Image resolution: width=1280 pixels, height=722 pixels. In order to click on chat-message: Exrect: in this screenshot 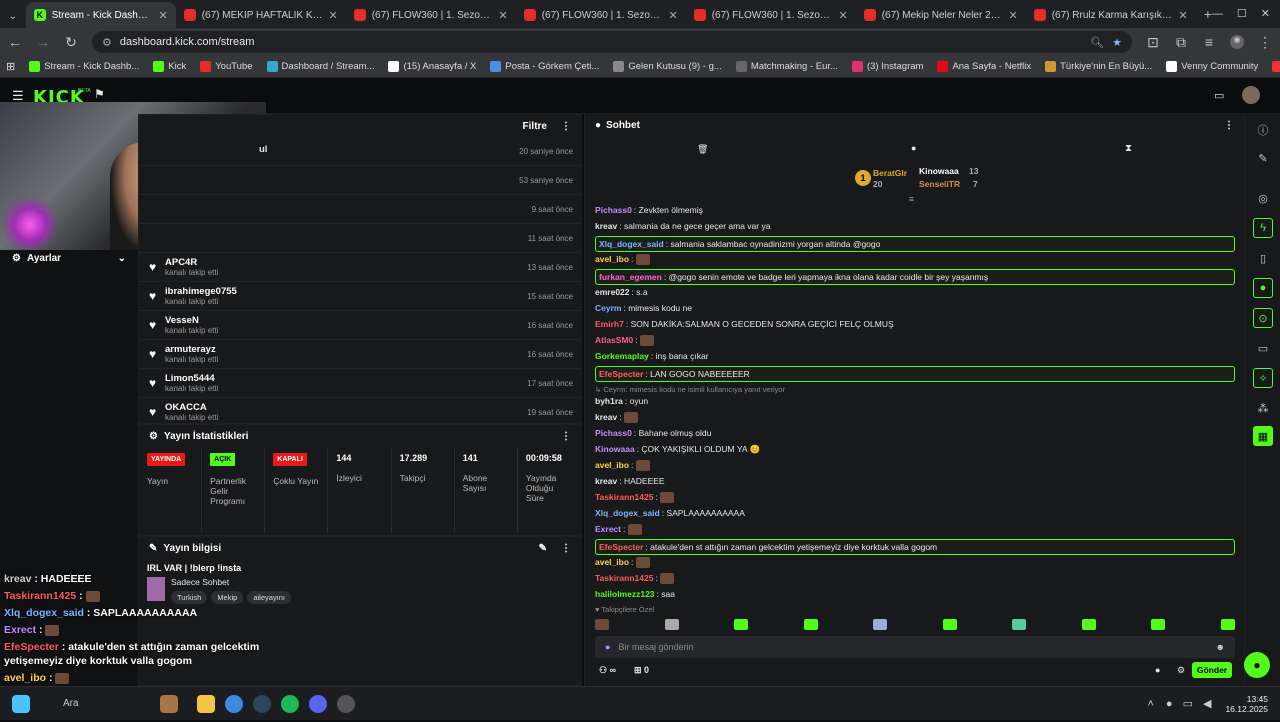, I will do `click(915, 529)`.